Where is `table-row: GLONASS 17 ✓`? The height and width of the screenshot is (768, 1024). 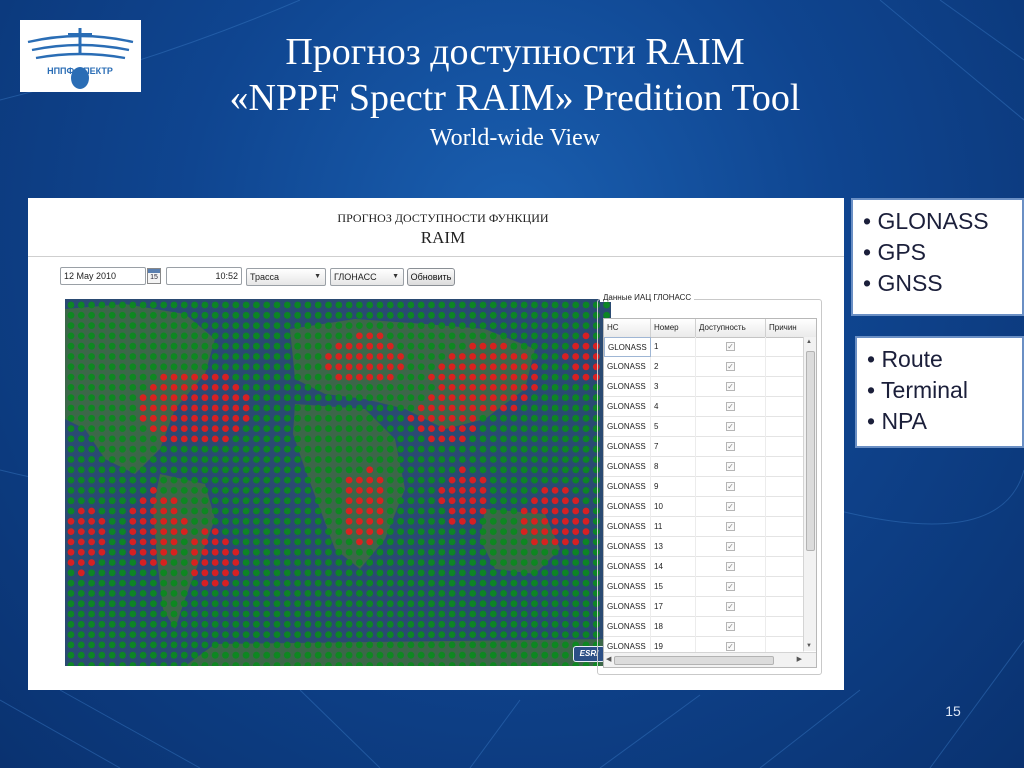
table-row: GLONASS 17 ✓ is located at coordinates (704, 607).